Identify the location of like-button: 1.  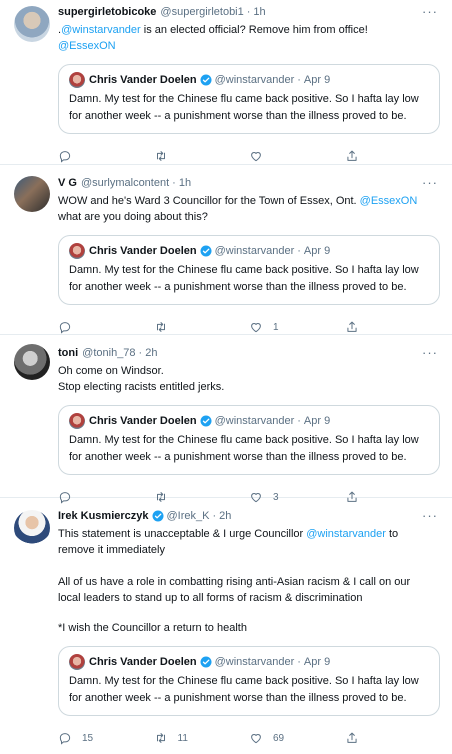
(297, 327).